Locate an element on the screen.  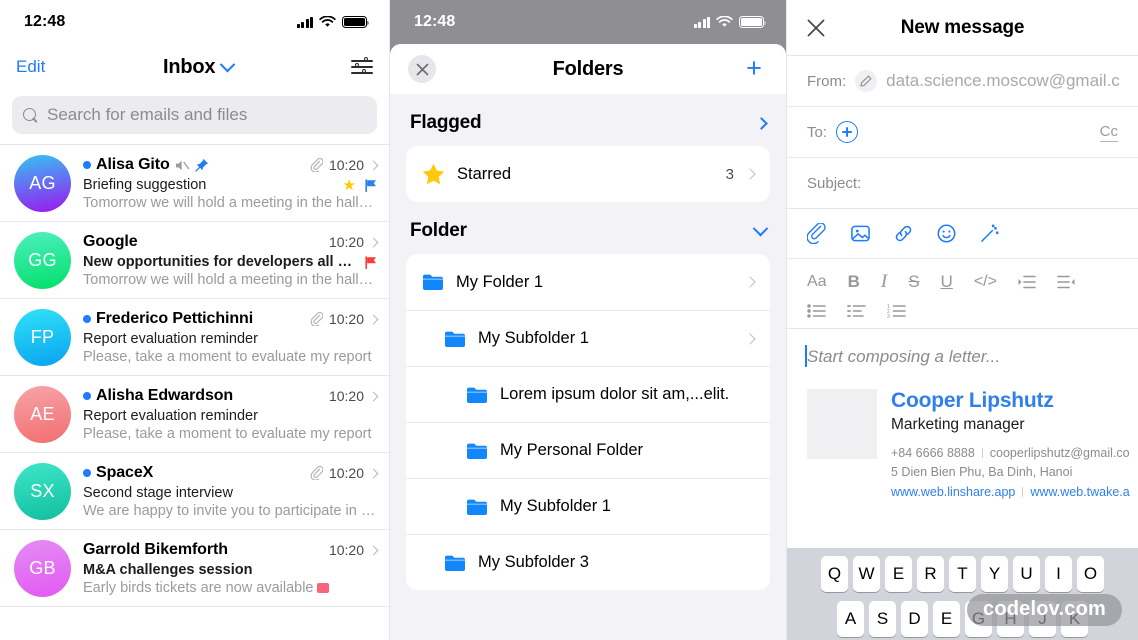
to-label: To: is located at coordinates (817, 132).